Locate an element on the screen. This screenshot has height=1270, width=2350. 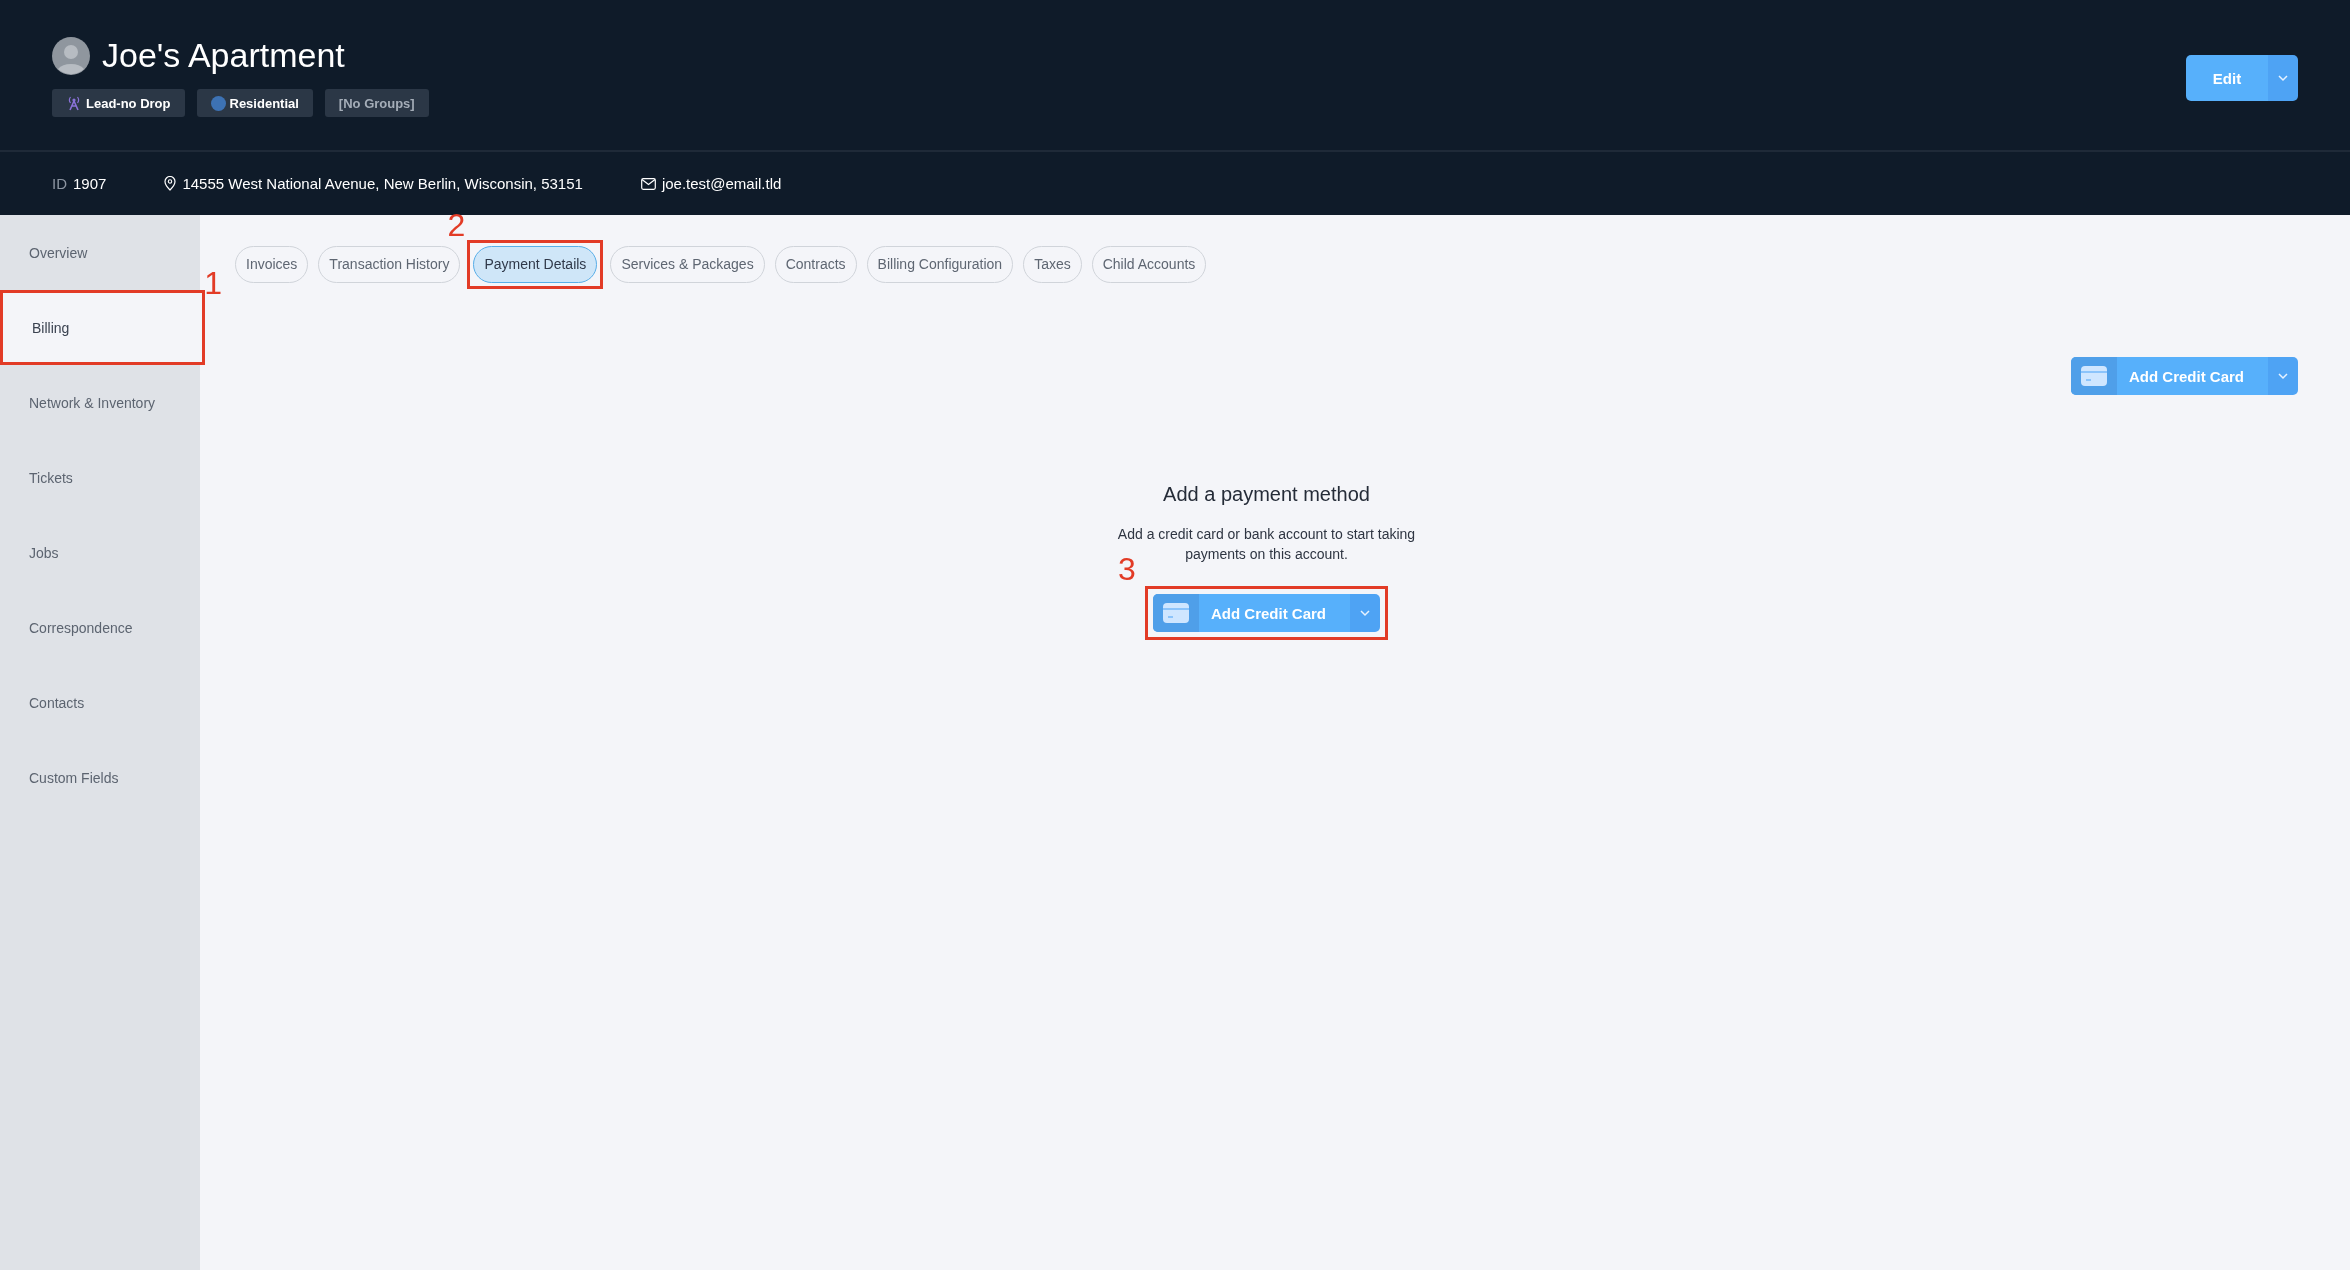
location-pin-icon is located at coordinates (170, 183).